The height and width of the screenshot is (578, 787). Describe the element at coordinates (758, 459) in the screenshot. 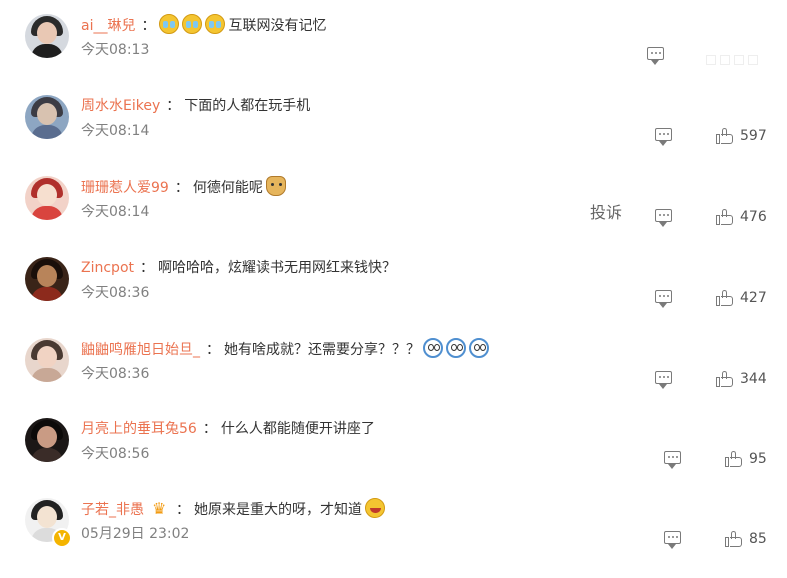

I see `like-count: 95` at that location.